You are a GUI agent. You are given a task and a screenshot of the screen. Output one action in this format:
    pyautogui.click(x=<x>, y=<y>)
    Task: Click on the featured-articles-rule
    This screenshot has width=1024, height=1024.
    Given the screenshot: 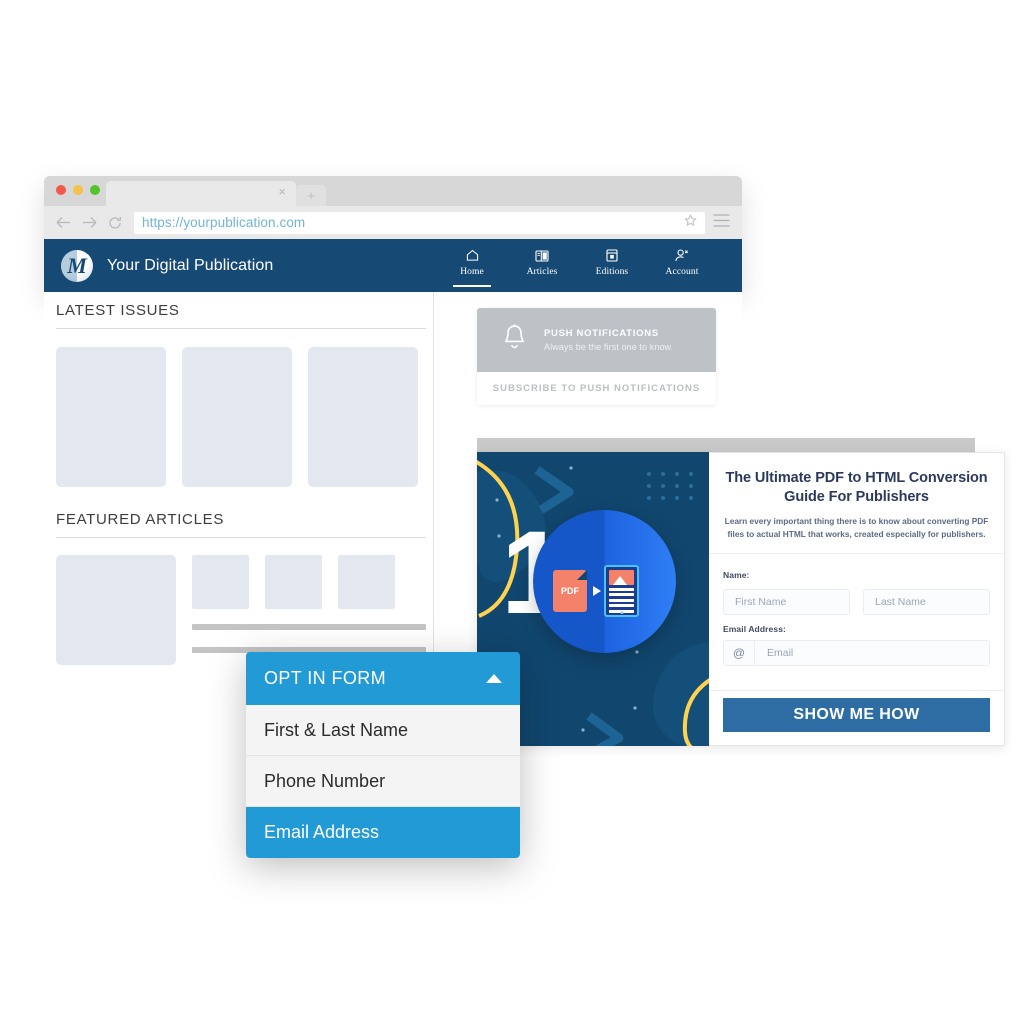 What is the action you would take?
    pyautogui.click(x=241, y=537)
    